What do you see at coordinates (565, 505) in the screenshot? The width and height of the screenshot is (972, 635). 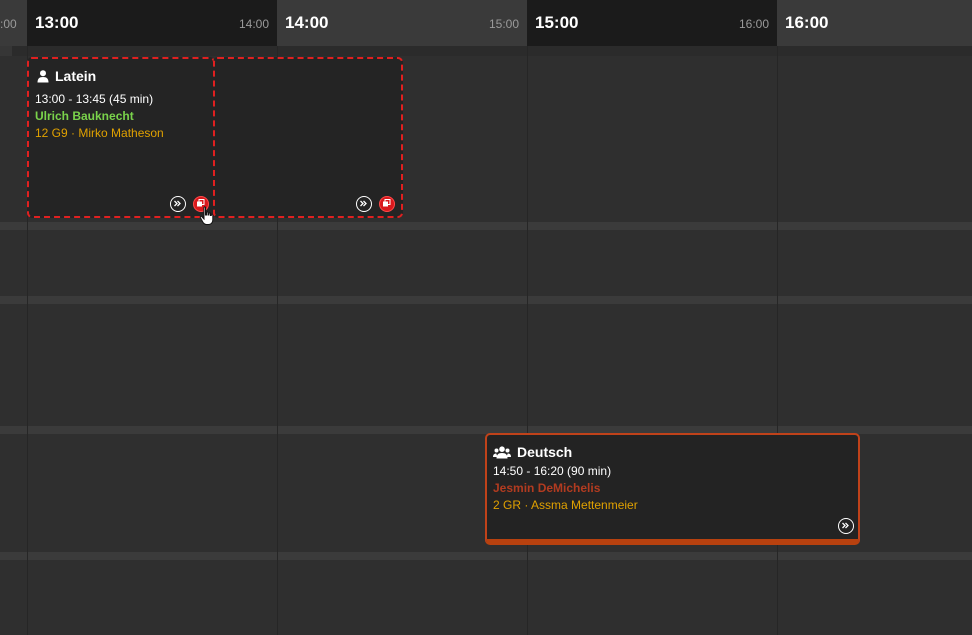 I see `event-group: 2 GR · Assma Mettenmeier` at bounding box center [565, 505].